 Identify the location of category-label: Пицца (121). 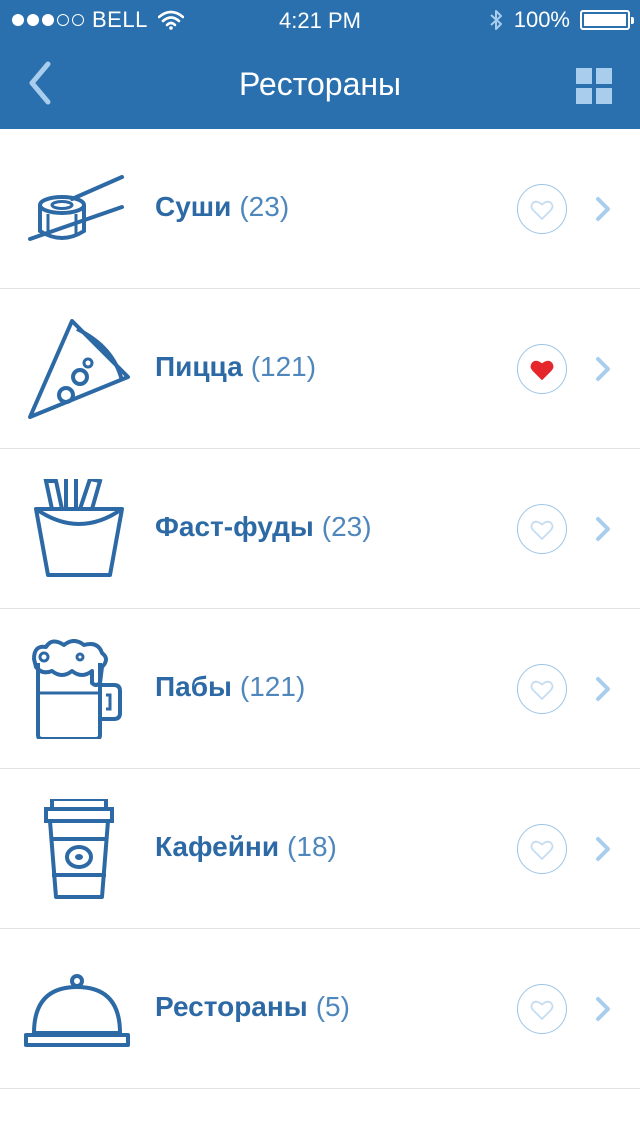
(235, 367).